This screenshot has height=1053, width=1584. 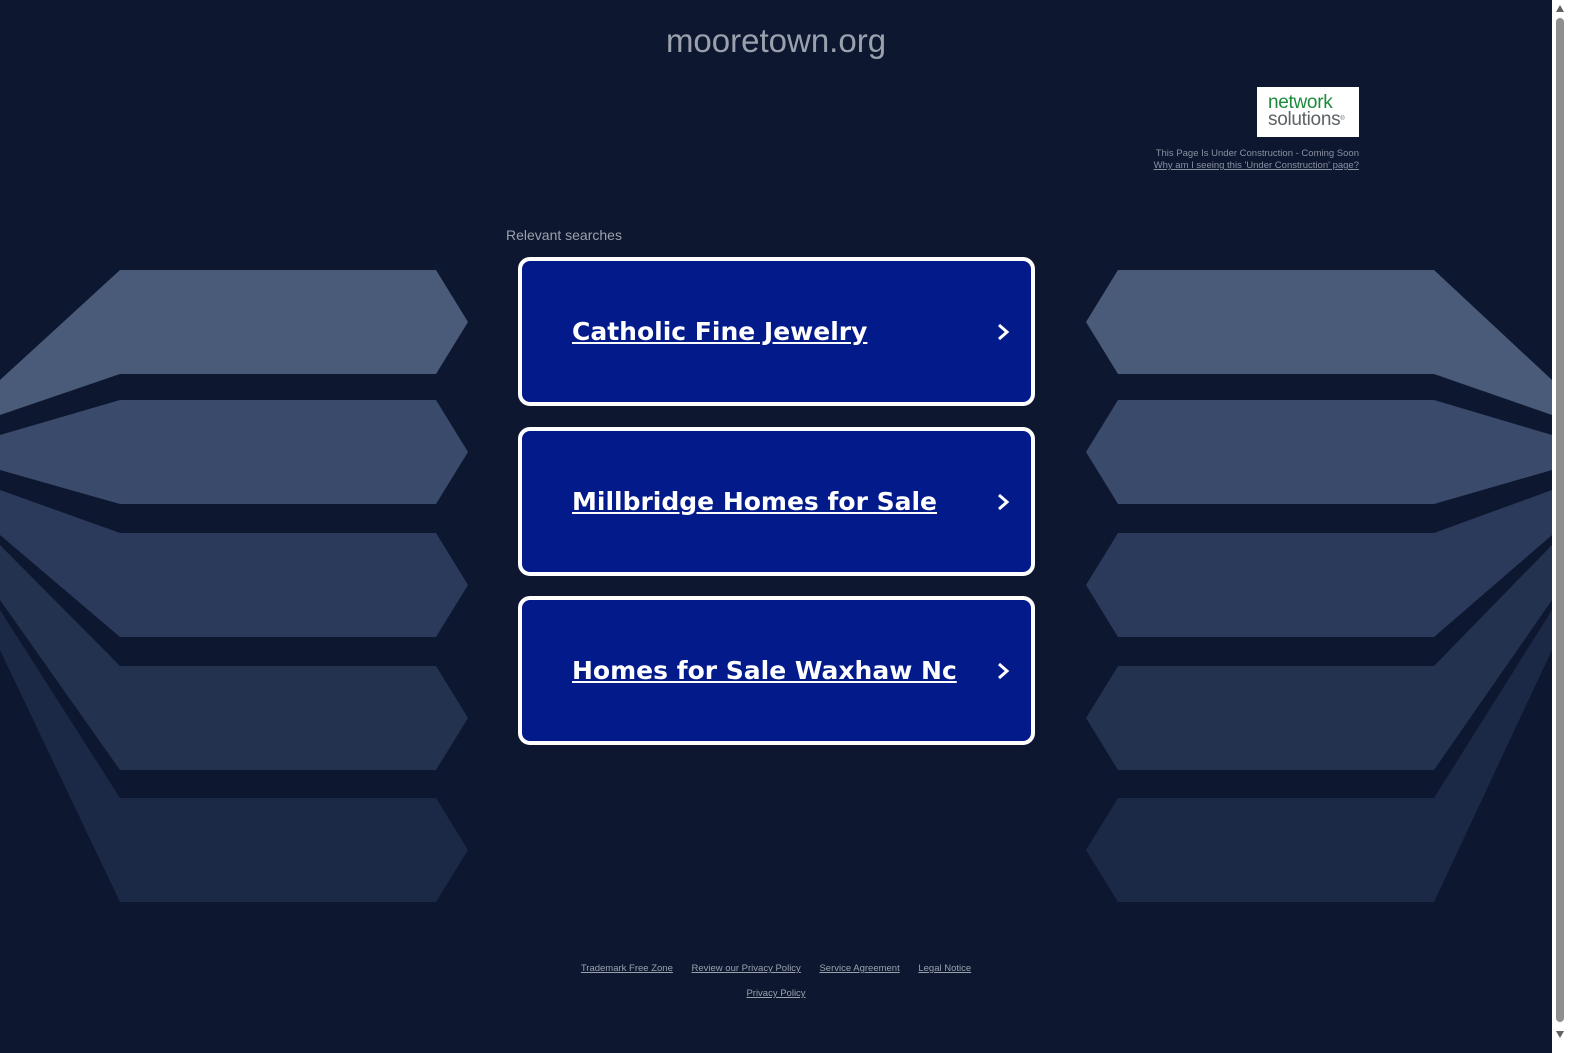 What do you see at coordinates (755, 501) in the screenshot?
I see `search-result-label: Millbridge Homes for Sale` at bounding box center [755, 501].